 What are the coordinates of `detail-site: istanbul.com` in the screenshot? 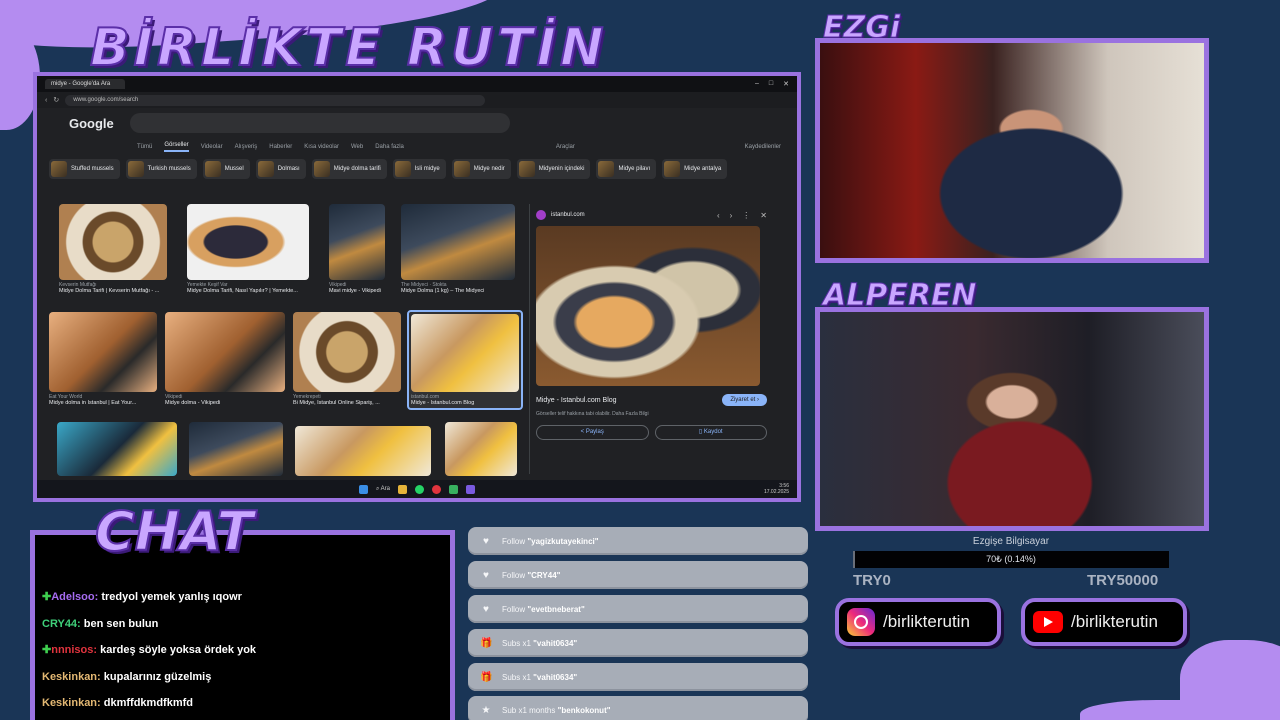 It's located at (568, 215).